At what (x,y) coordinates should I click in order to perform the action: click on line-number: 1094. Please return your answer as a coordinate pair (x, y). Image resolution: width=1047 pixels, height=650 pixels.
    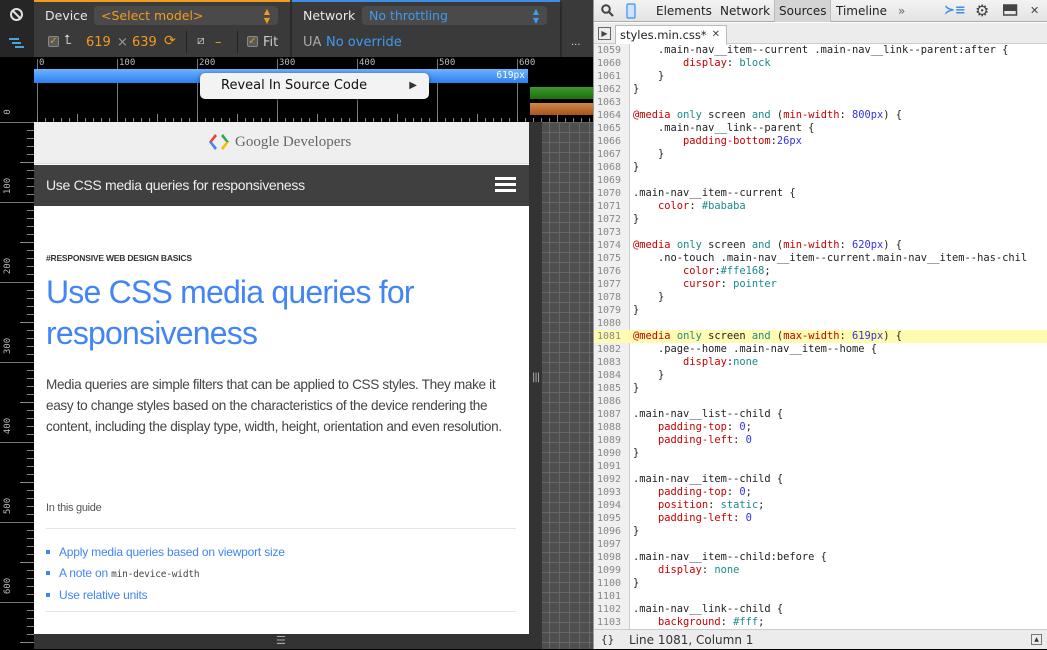
    Looking at the image, I should click on (611, 505).